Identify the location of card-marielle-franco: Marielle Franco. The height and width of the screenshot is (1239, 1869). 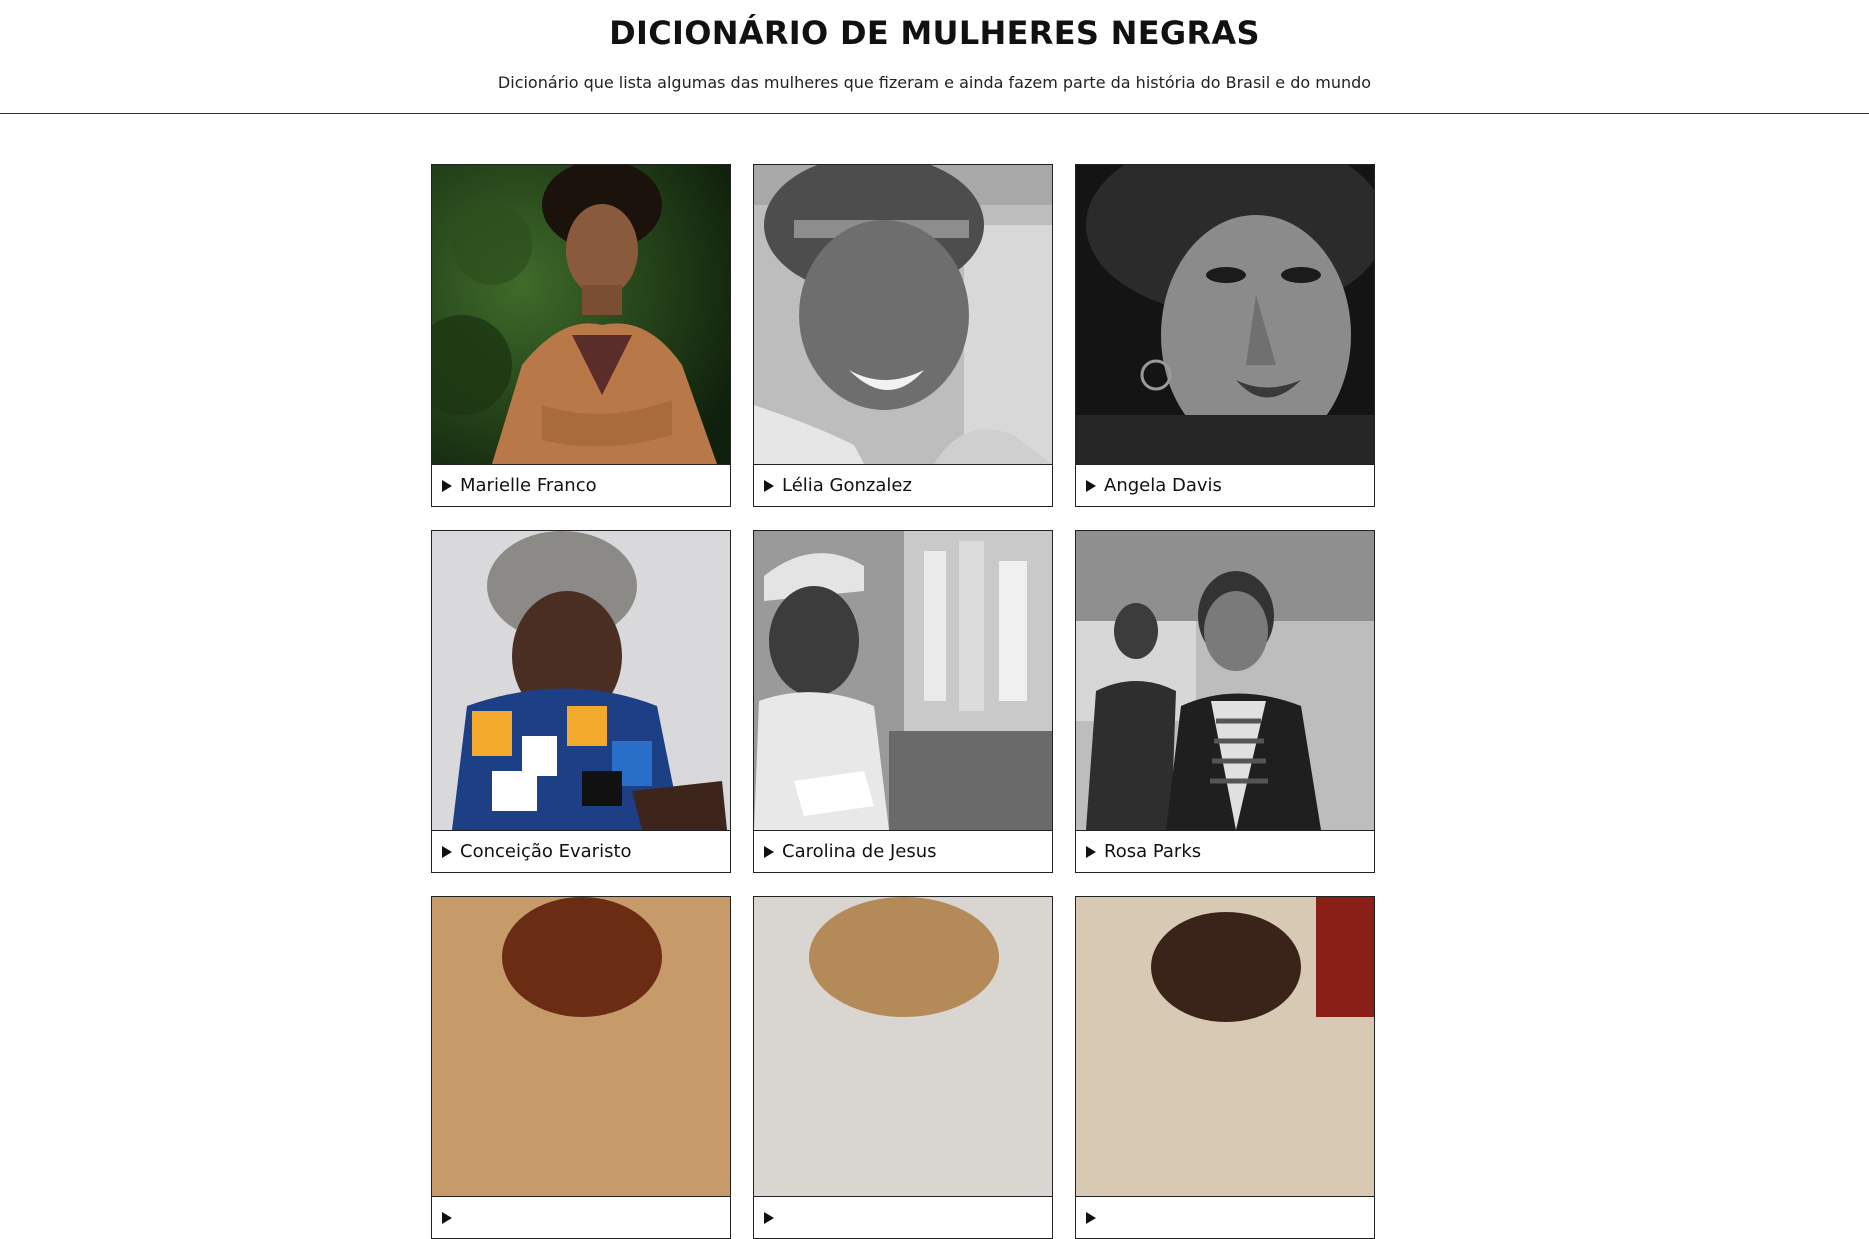
(581, 335).